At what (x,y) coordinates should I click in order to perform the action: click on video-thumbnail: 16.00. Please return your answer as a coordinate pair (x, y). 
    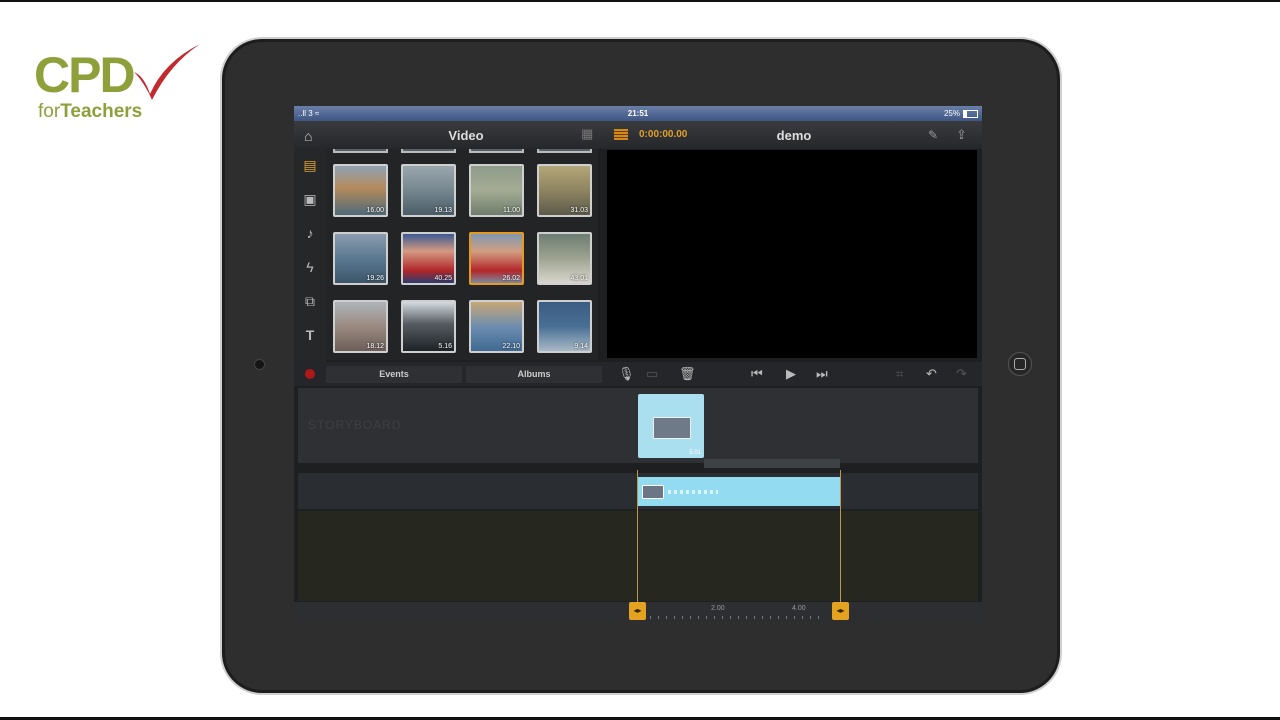
    Looking at the image, I should click on (360, 190).